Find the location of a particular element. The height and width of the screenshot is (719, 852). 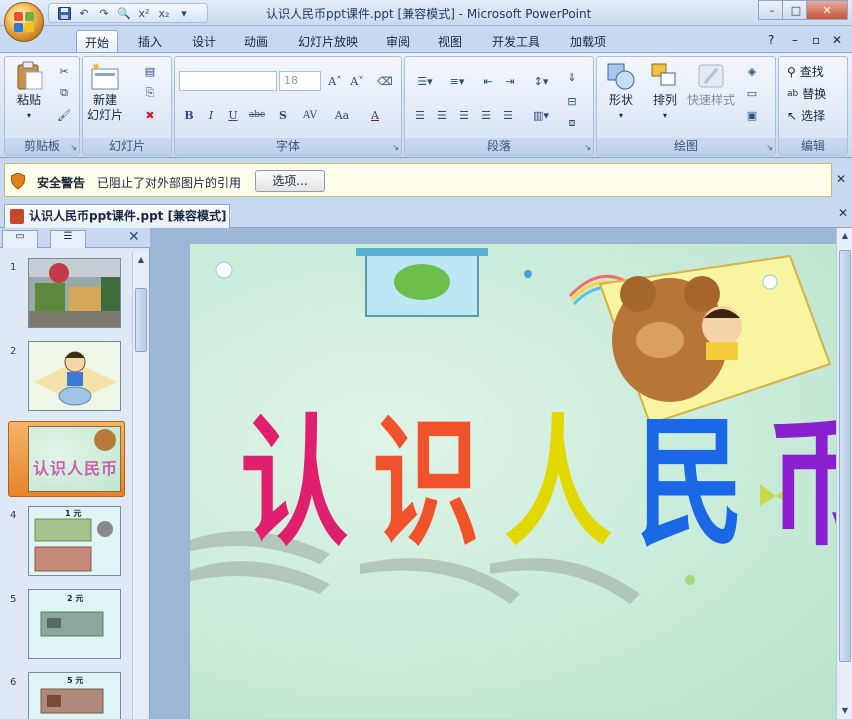

shapes-button: 形状 ▾ is located at coordinates (621, 92).